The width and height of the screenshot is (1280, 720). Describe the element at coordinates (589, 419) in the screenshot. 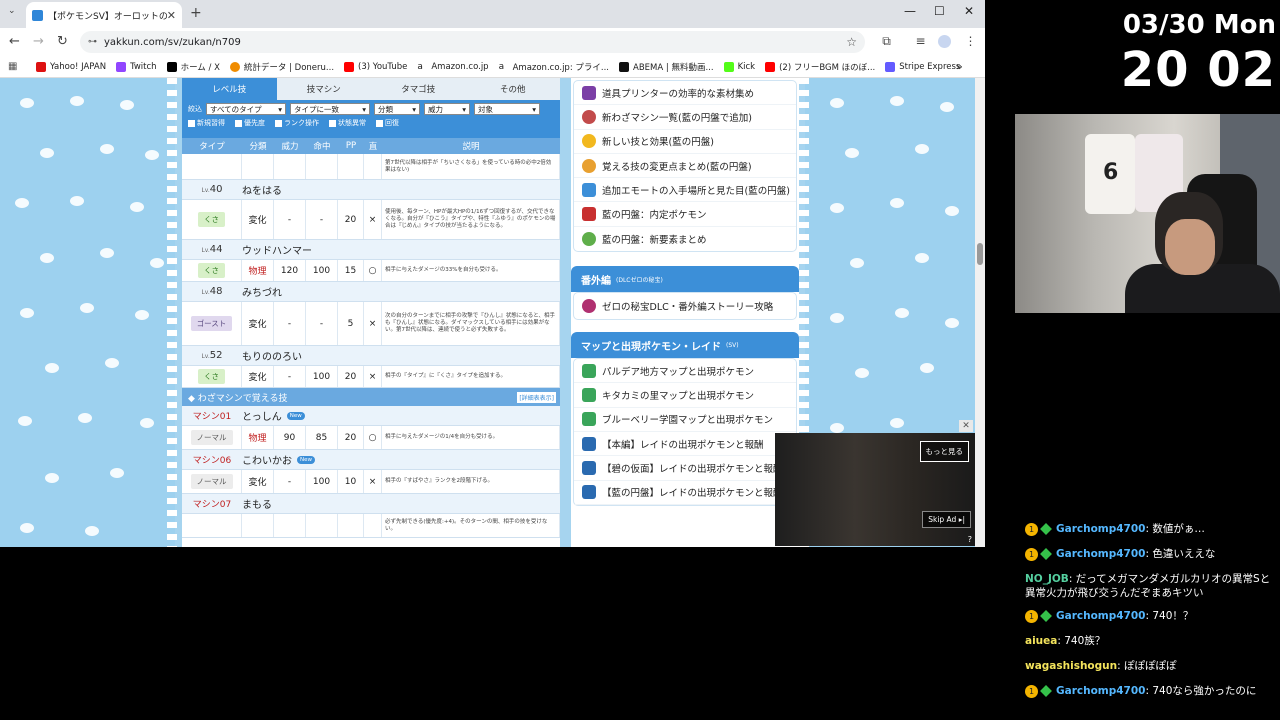

I see `map-icon` at that location.